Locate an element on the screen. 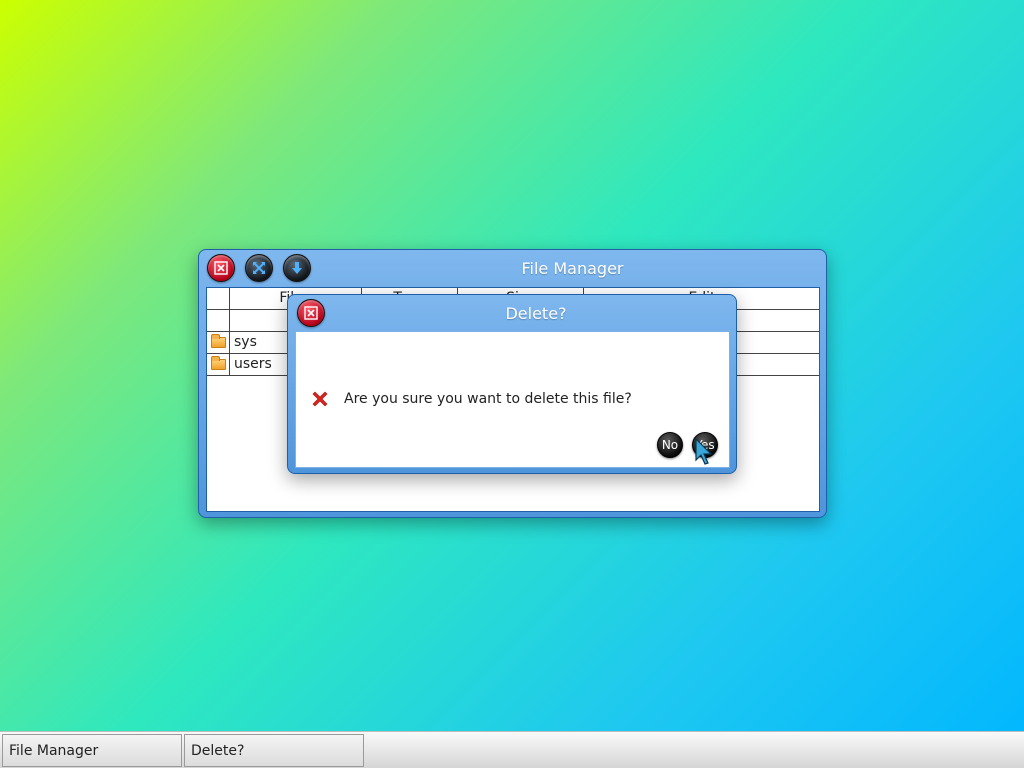 This screenshot has width=1024, height=768. taskbar: File Manager Delete? is located at coordinates (512, 749).